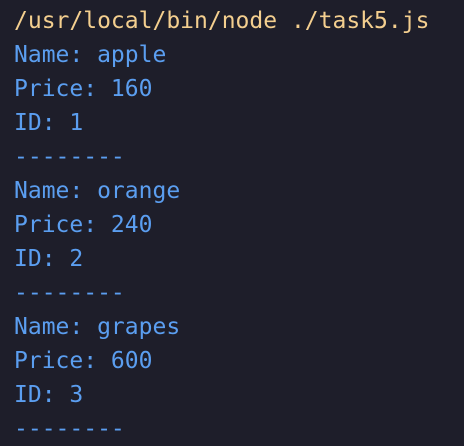 This screenshot has width=464, height=446. Describe the element at coordinates (97, 191) in the screenshot. I see `output-line-name: Name: orange` at that location.